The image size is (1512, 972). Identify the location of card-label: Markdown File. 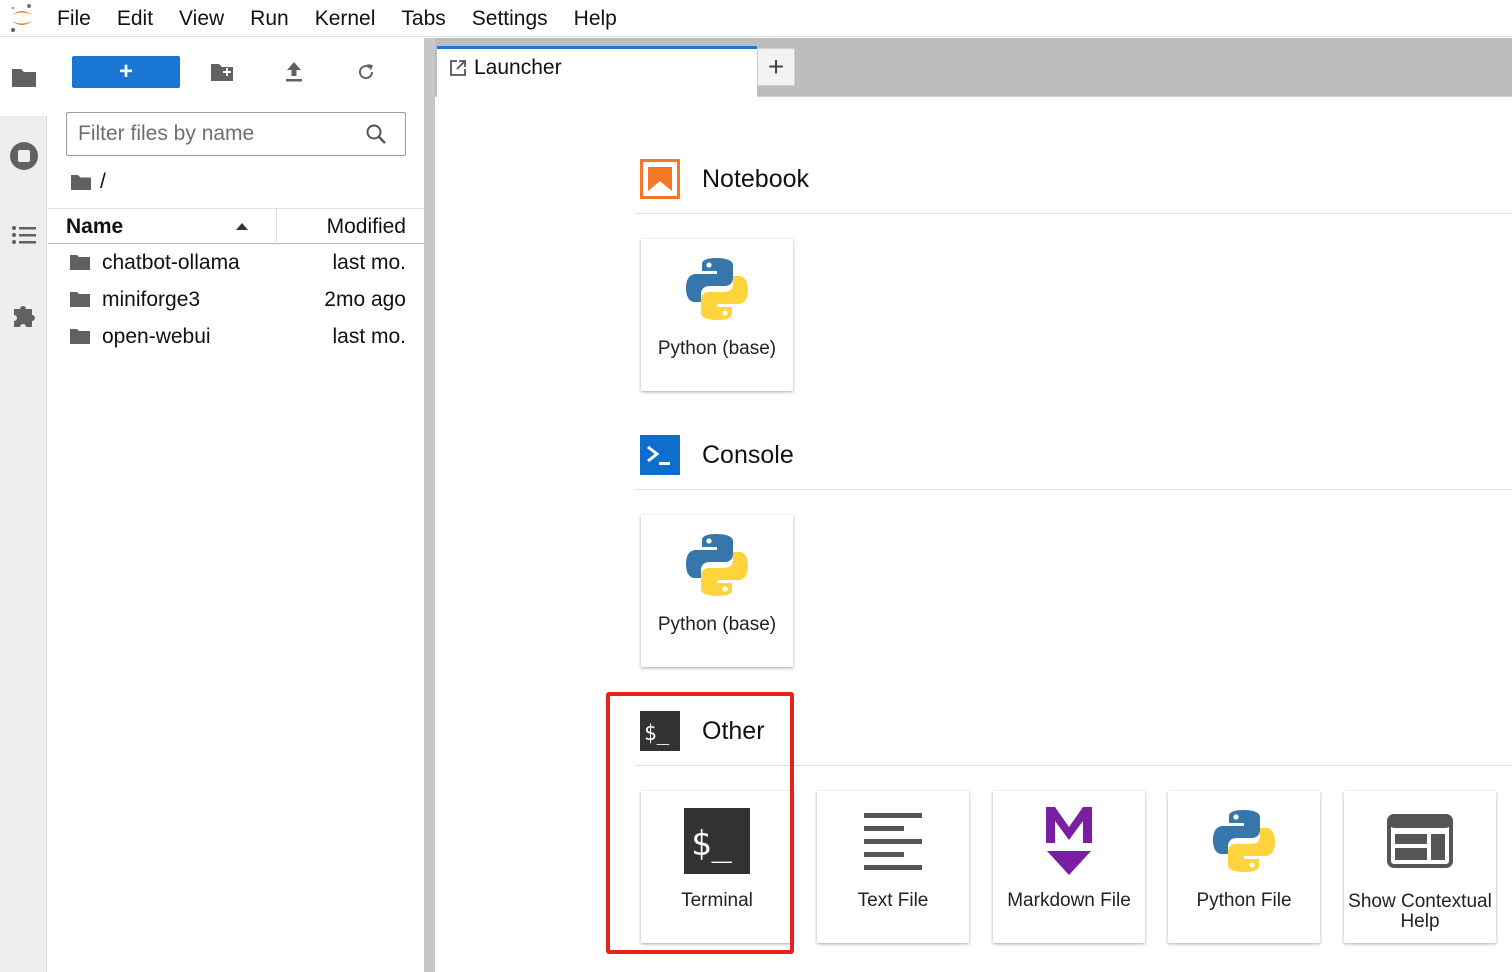
(1069, 900).